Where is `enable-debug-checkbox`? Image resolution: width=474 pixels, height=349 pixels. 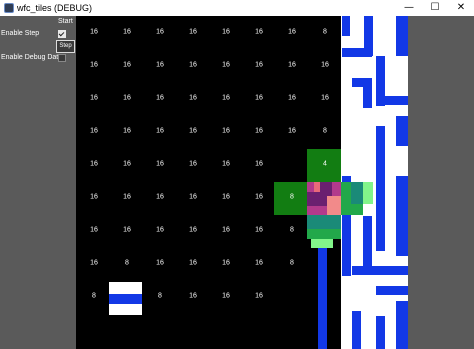 enable-debug-checkbox is located at coordinates (62, 58).